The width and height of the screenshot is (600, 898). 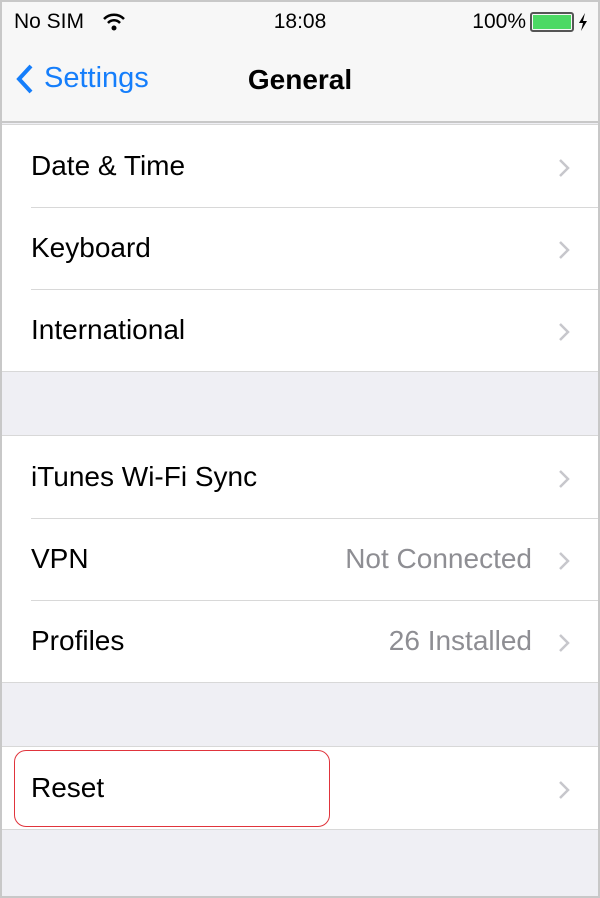 What do you see at coordinates (552, 22) in the screenshot?
I see `battery-icon` at bounding box center [552, 22].